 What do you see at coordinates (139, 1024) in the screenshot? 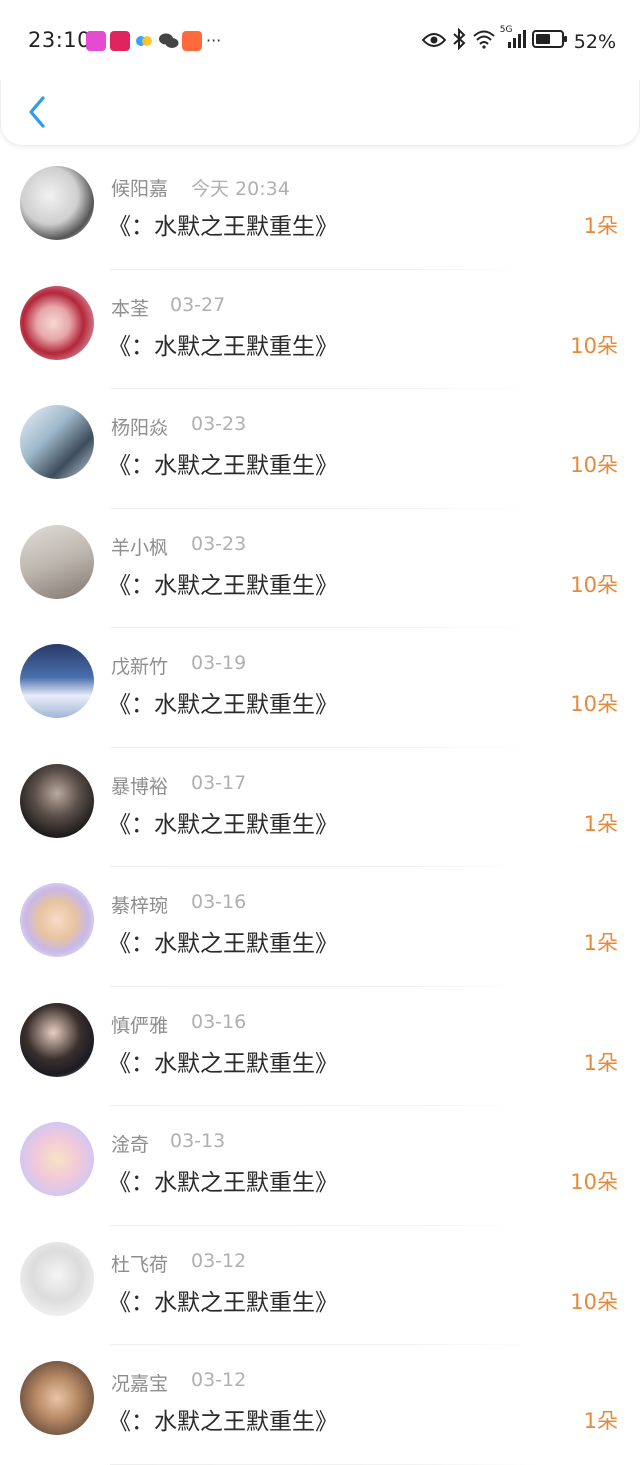
I see `user-name: 慎俨雅` at bounding box center [139, 1024].